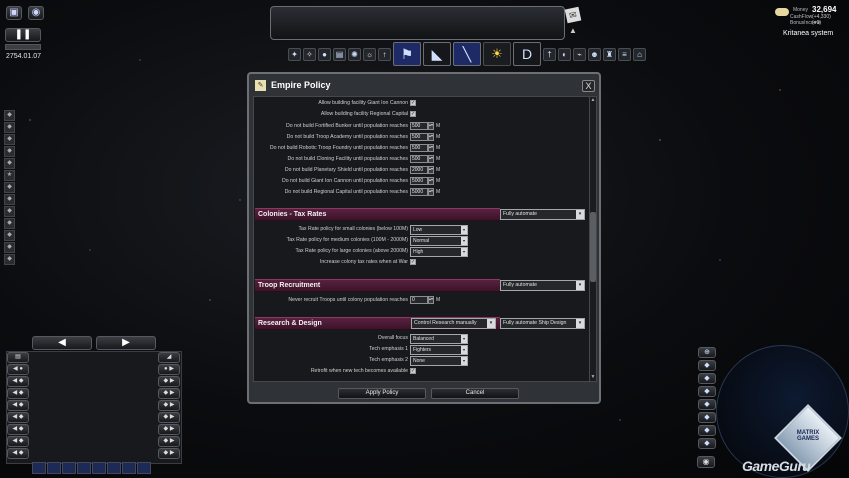 The image size is (849, 478). Describe the element at coordinates (707, 352) in the screenshot. I see `zoom-in-icon: ⊕` at that location.